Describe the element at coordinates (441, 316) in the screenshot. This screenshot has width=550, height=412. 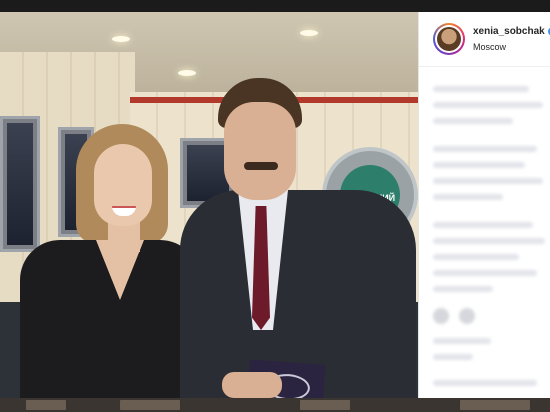
I see `like-icon` at that location.